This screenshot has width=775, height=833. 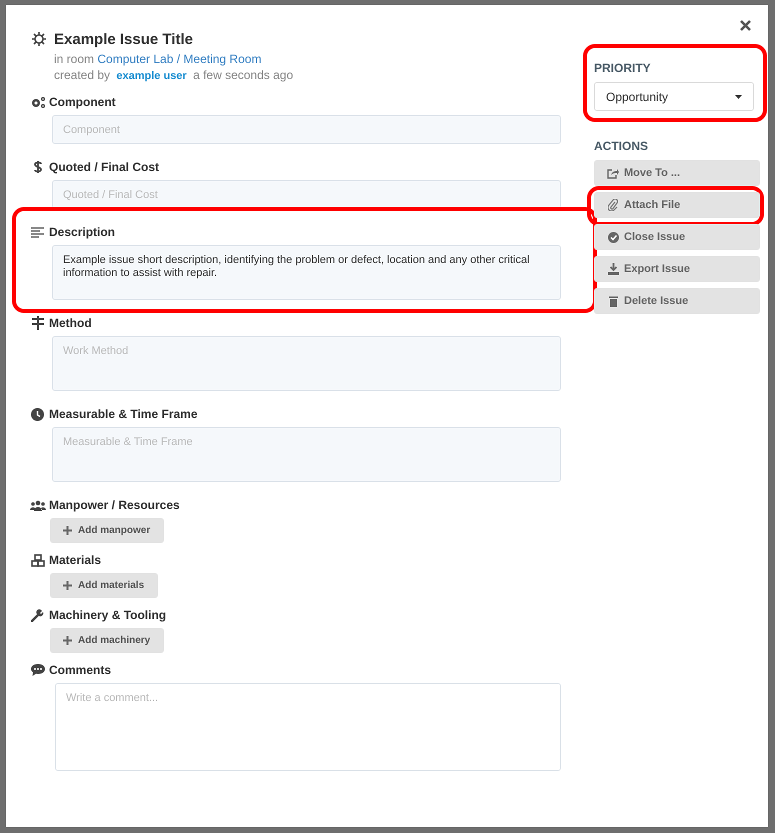 I want to click on section-label: Materials, so click(x=75, y=560).